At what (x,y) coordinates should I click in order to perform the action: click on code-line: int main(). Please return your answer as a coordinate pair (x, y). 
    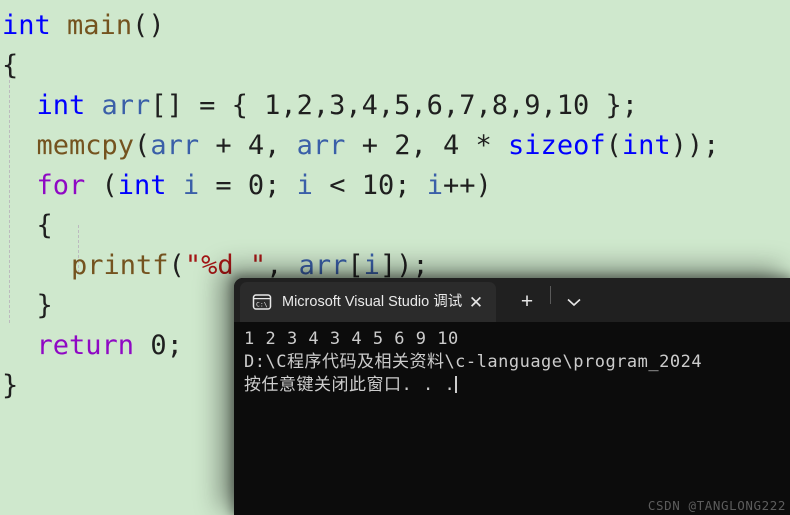
    Looking at the image, I should click on (82, 26).